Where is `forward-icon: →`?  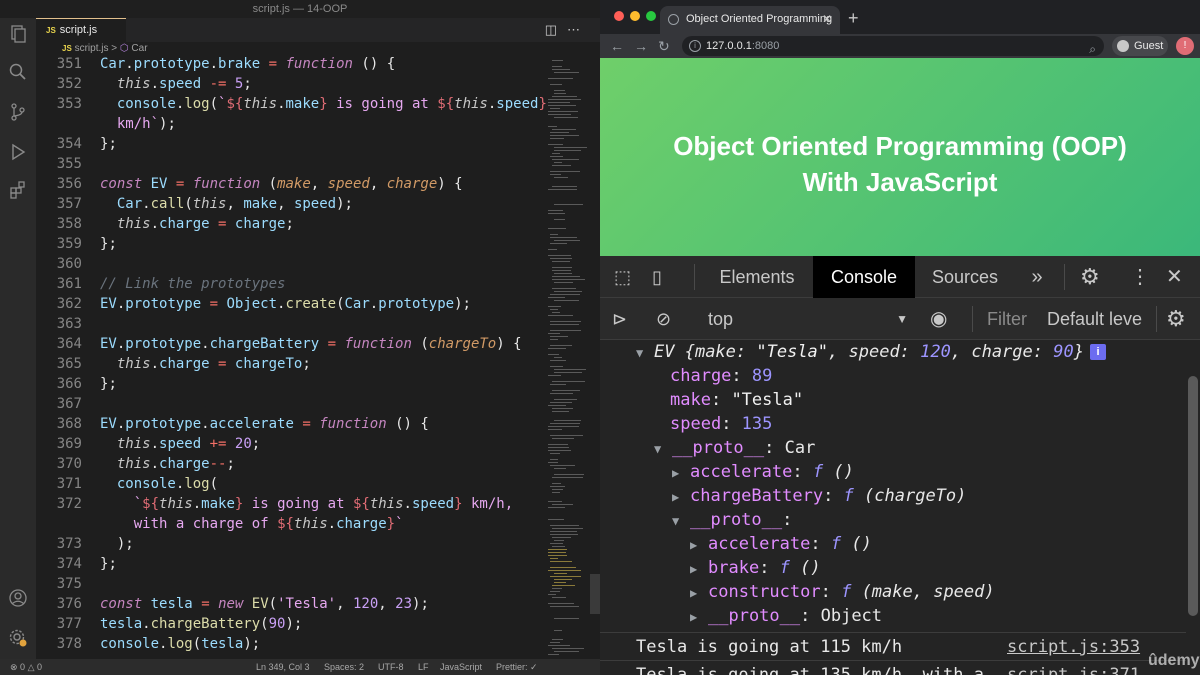
forward-icon: → is located at coordinates (641, 46).